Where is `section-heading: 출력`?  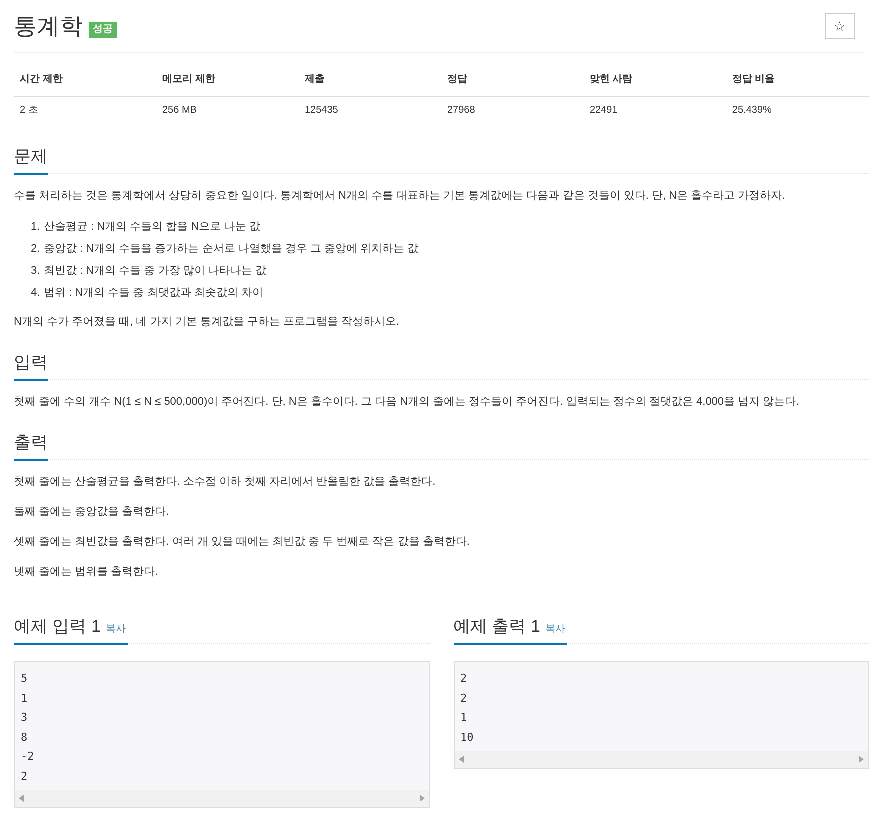
section-heading: 출력 is located at coordinates (31, 446).